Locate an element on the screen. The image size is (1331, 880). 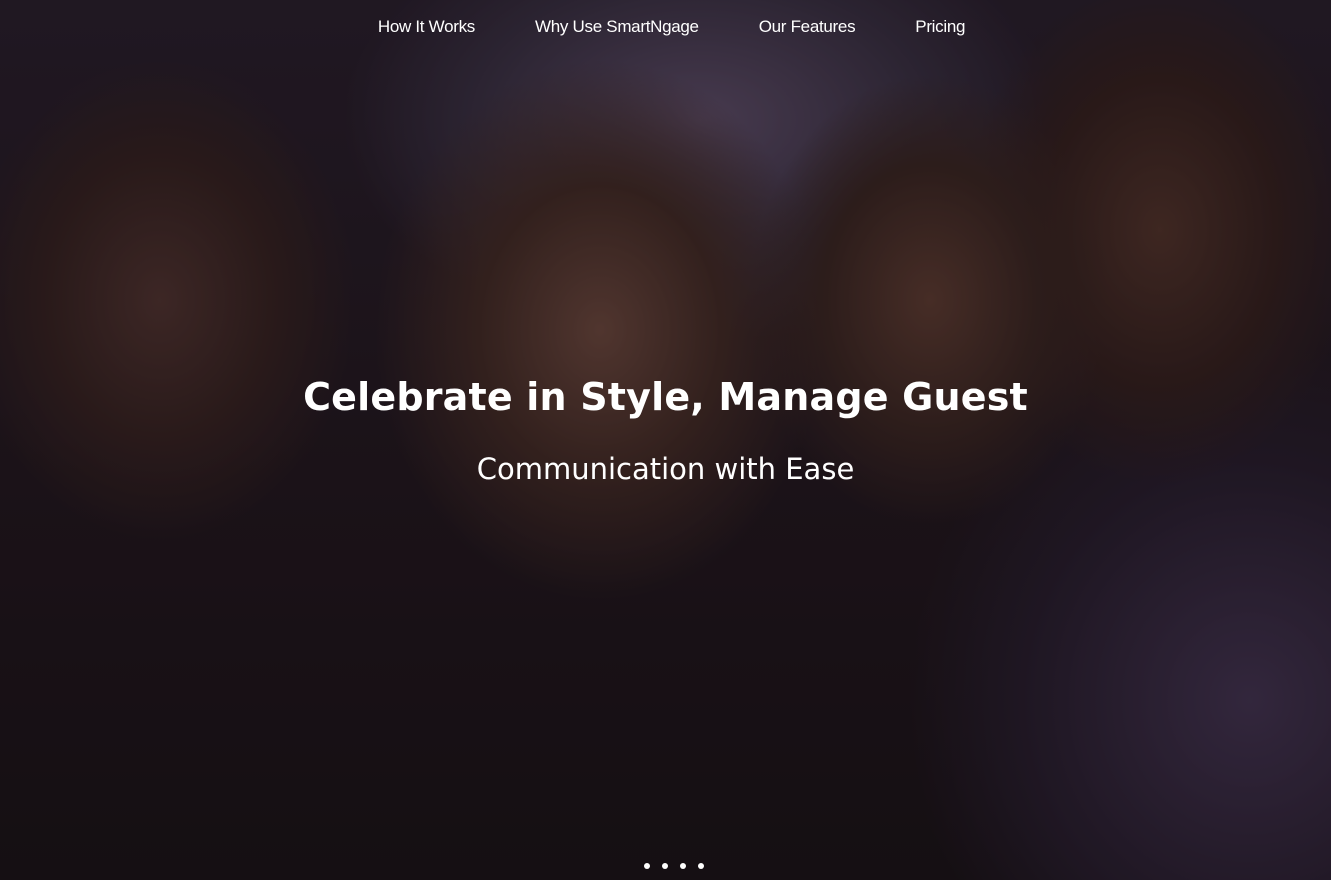
carousel-pagination is located at coordinates (665, 866).